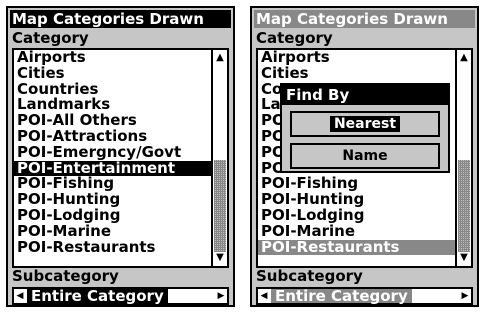 The width and height of the screenshot is (484, 313). I want to click on find-by-dialog: Find By Nearest Name, so click(365, 128).